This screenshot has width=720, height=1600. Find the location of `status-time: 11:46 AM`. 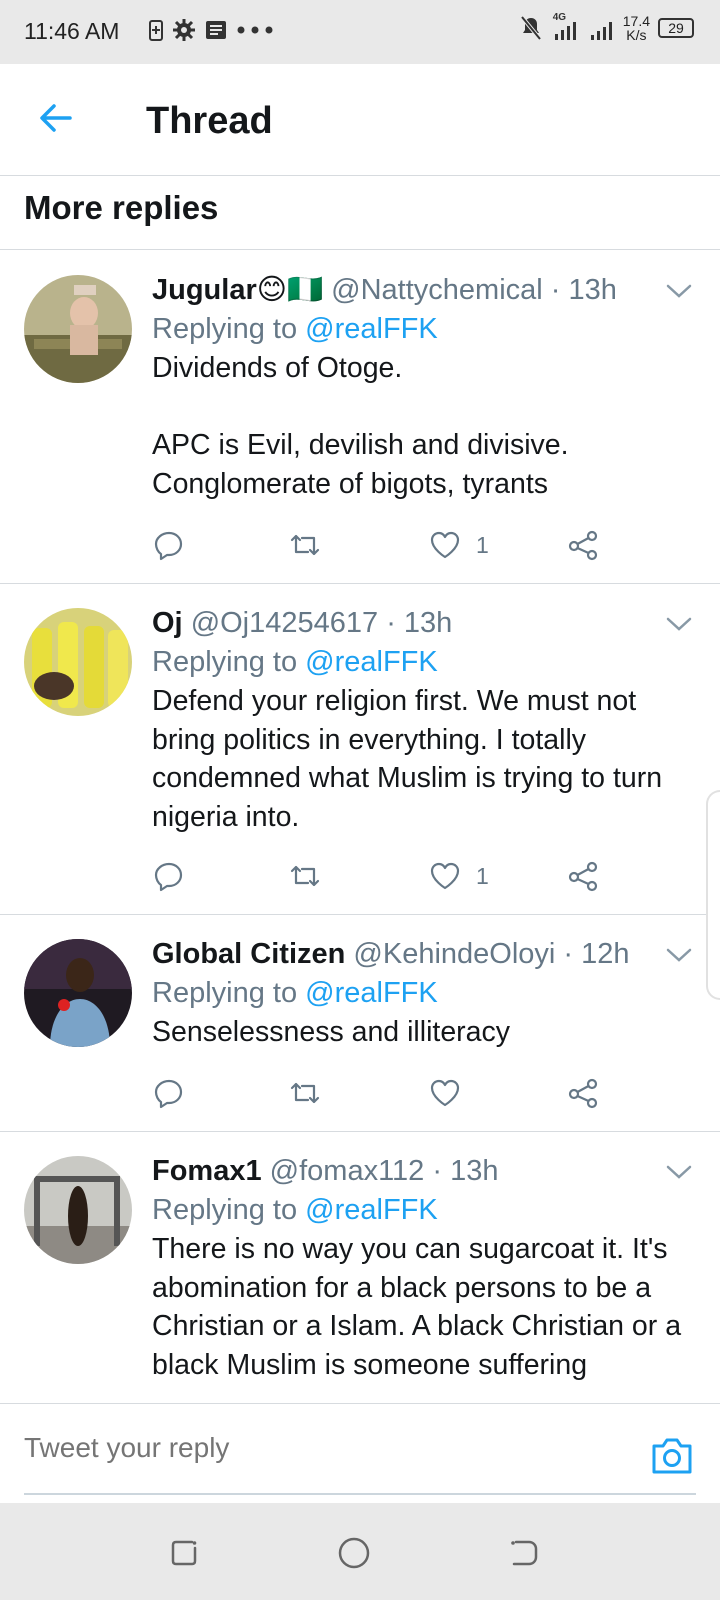

status-time: 11:46 AM is located at coordinates (72, 31).